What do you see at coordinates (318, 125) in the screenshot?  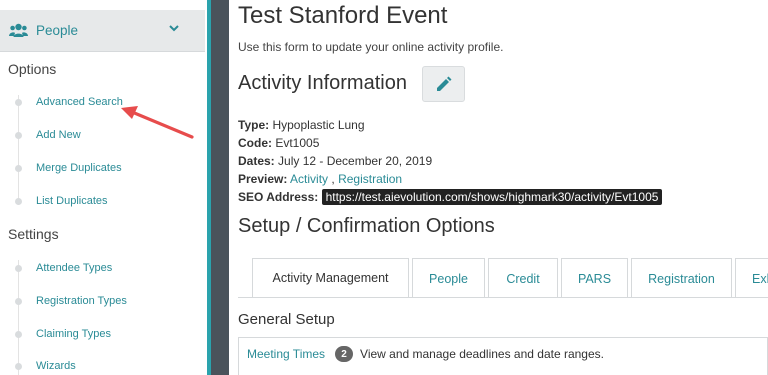 I see `info-type-value: Hypoplastic Lung` at bounding box center [318, 125].